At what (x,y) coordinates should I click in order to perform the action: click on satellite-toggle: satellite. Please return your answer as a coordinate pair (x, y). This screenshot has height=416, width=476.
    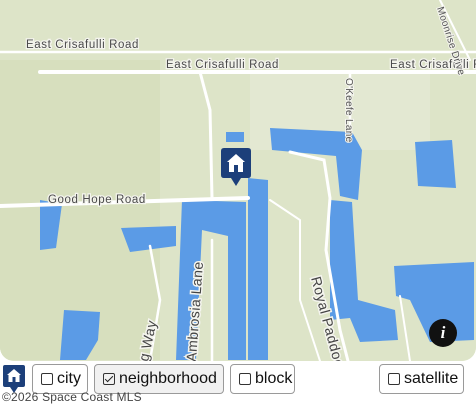
    Looking at the image, I should click on (421, 379).